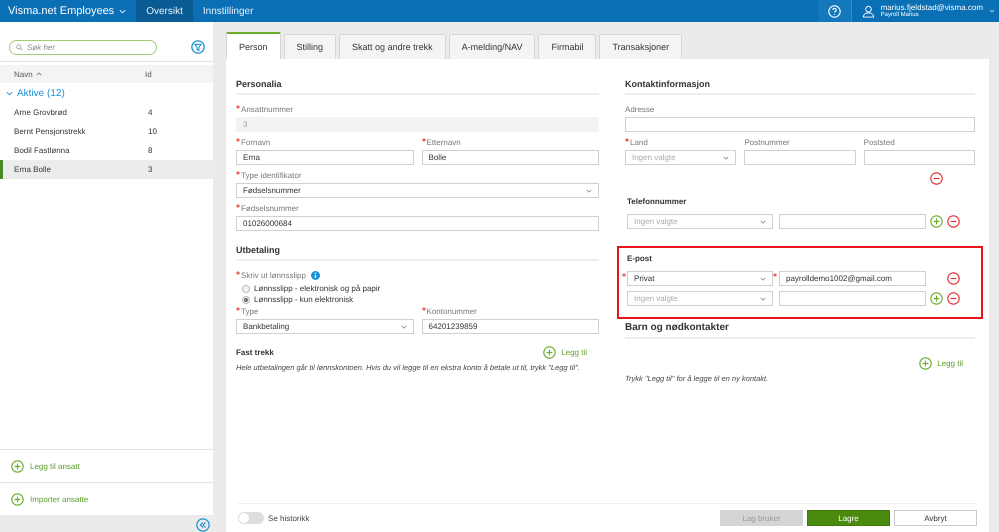 The width and height of the screenshot is (999, 532). I want to click on field-label: Type identifikator, so click(271, 175).